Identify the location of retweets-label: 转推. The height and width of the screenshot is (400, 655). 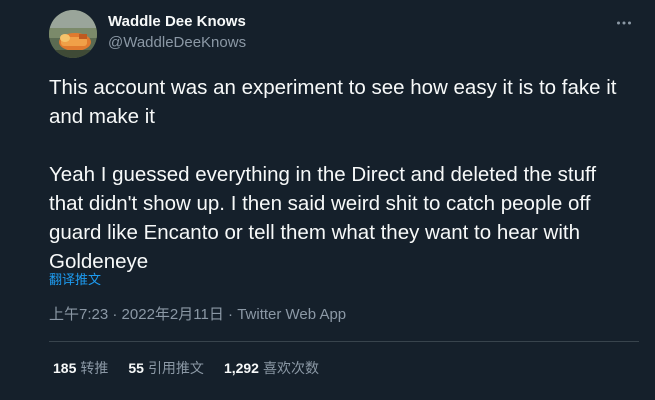
(94, 368).